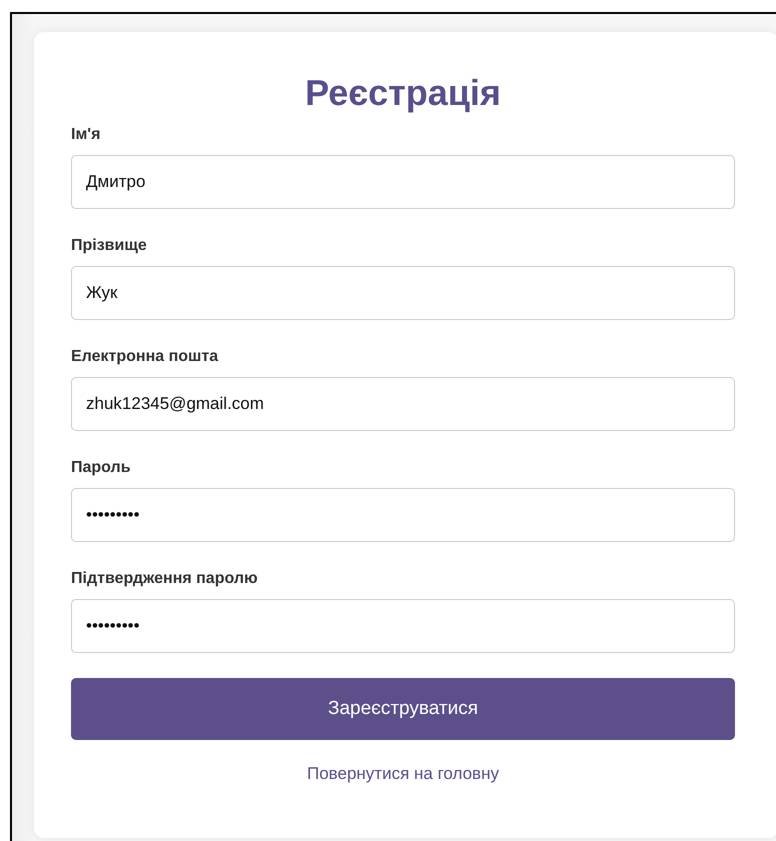 The height and width of the screenshot is (841, 776). Describe the element at coordinates (101, 468) in the screenshot. I see `field-label: Пароль` at that location.